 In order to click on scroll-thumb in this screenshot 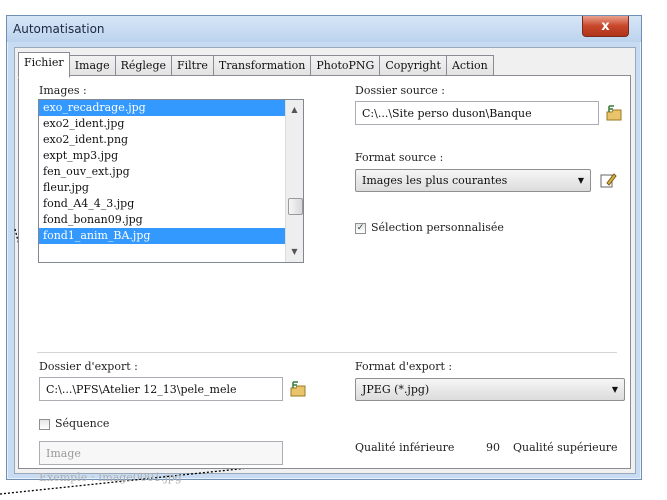, I will do `click(295, 206)`.